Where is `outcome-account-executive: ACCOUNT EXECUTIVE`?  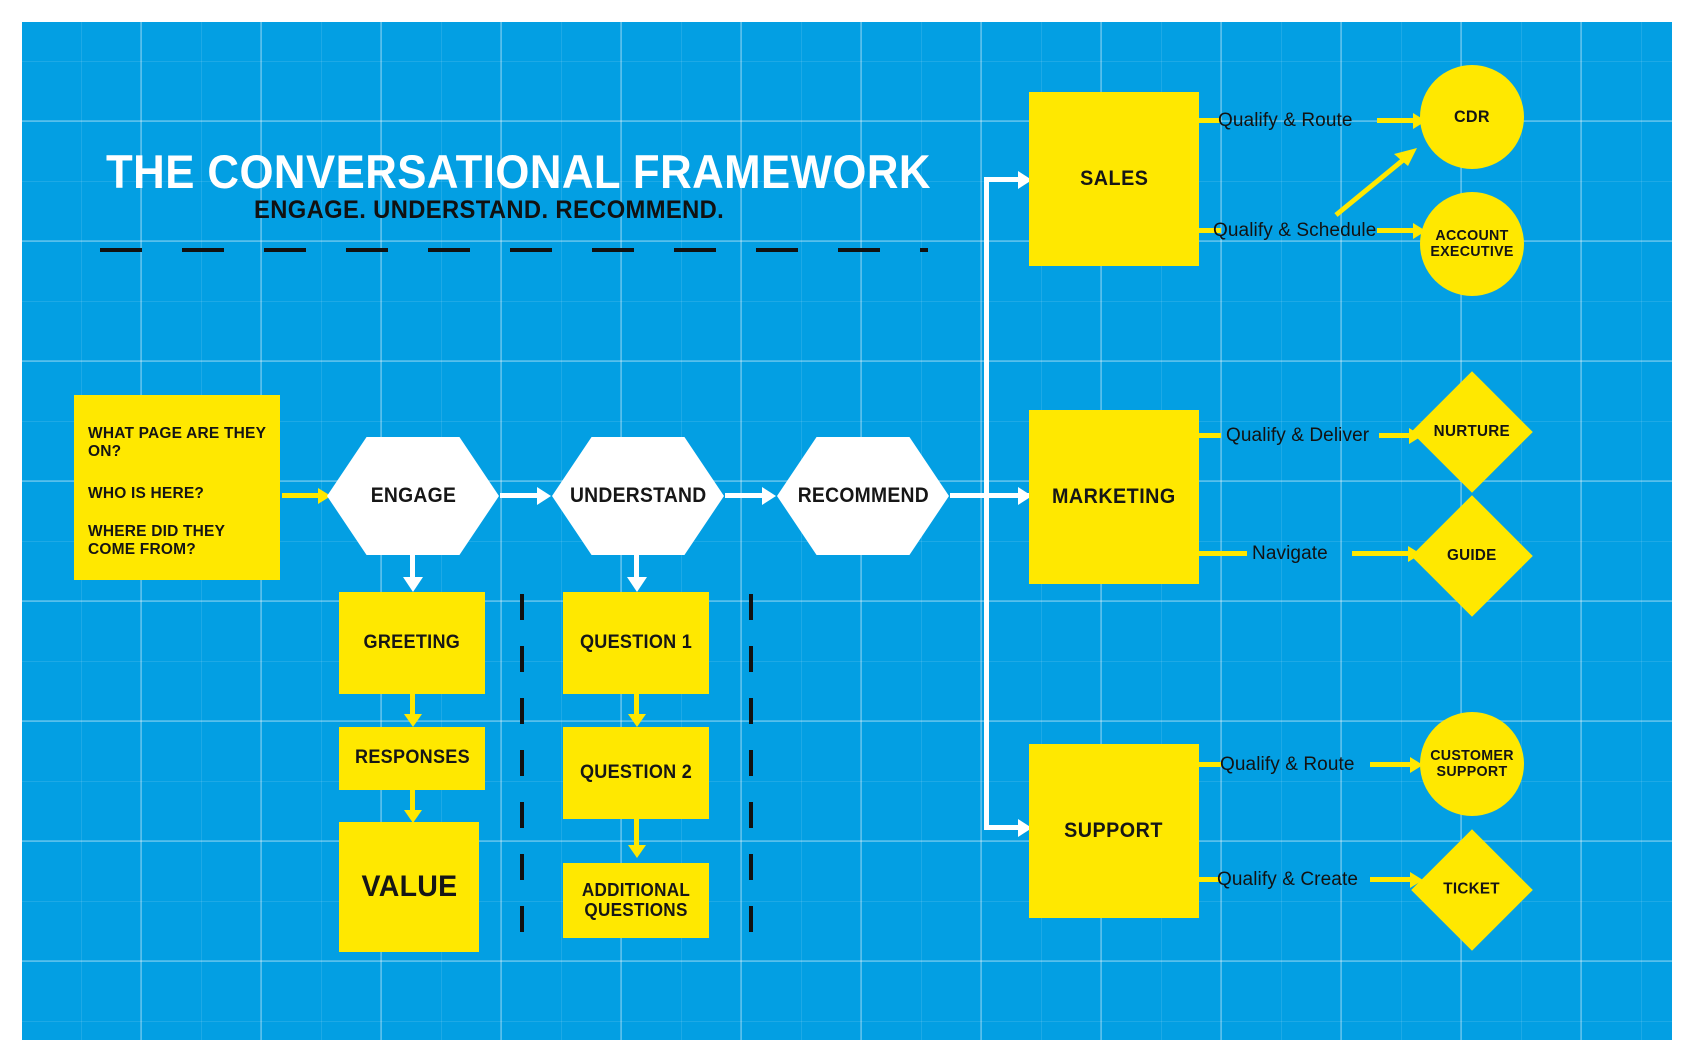 outcome-account-executive: ACCOUNT EXECUTIVE is located at coordinates (1472, 244).